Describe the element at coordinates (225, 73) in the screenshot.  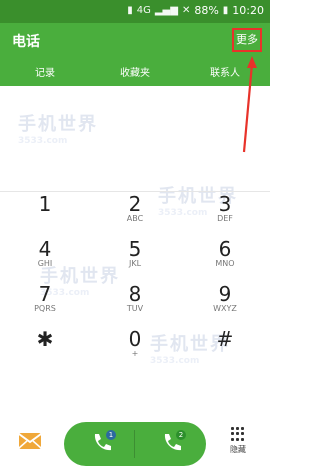
I see `tab-contacts: 联系人` at that location.